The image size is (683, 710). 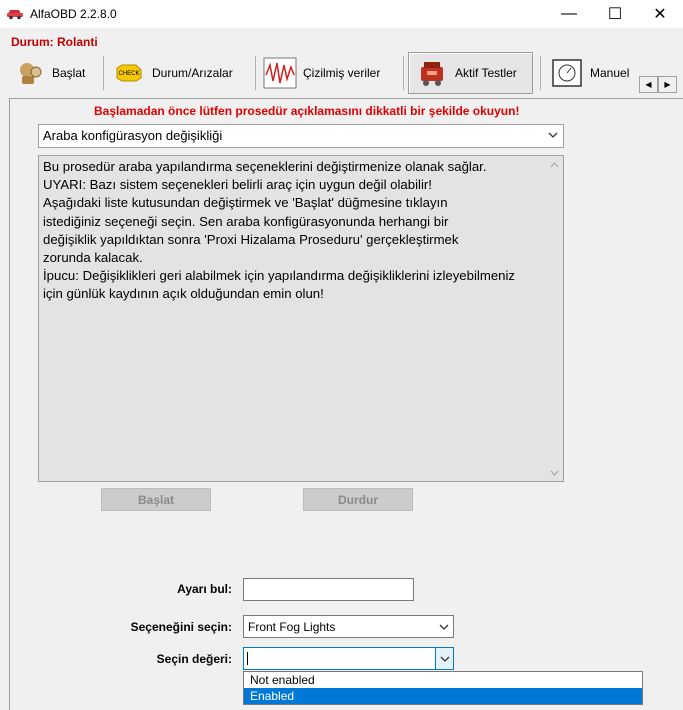 I want to click on tab-aktif-testler: Aktif Testler, so click(x=470, y=73).